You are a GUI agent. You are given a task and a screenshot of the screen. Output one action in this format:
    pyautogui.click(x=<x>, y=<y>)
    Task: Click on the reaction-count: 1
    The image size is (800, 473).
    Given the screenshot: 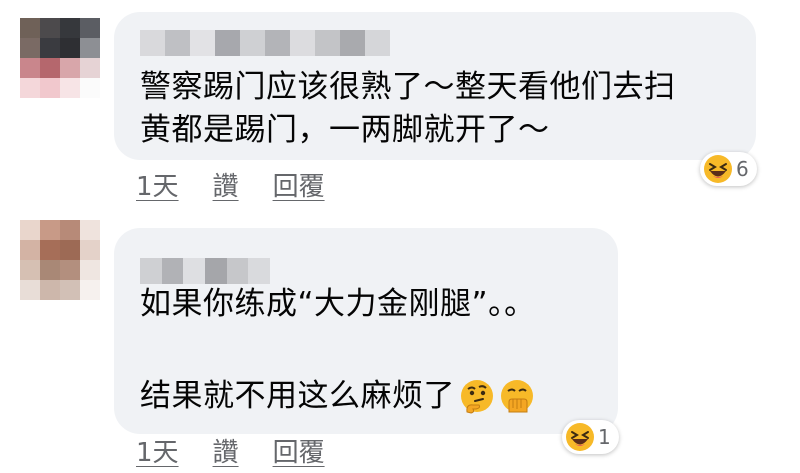 What is the action you would take?
    pyautogui.click(x=604, y=437)
    